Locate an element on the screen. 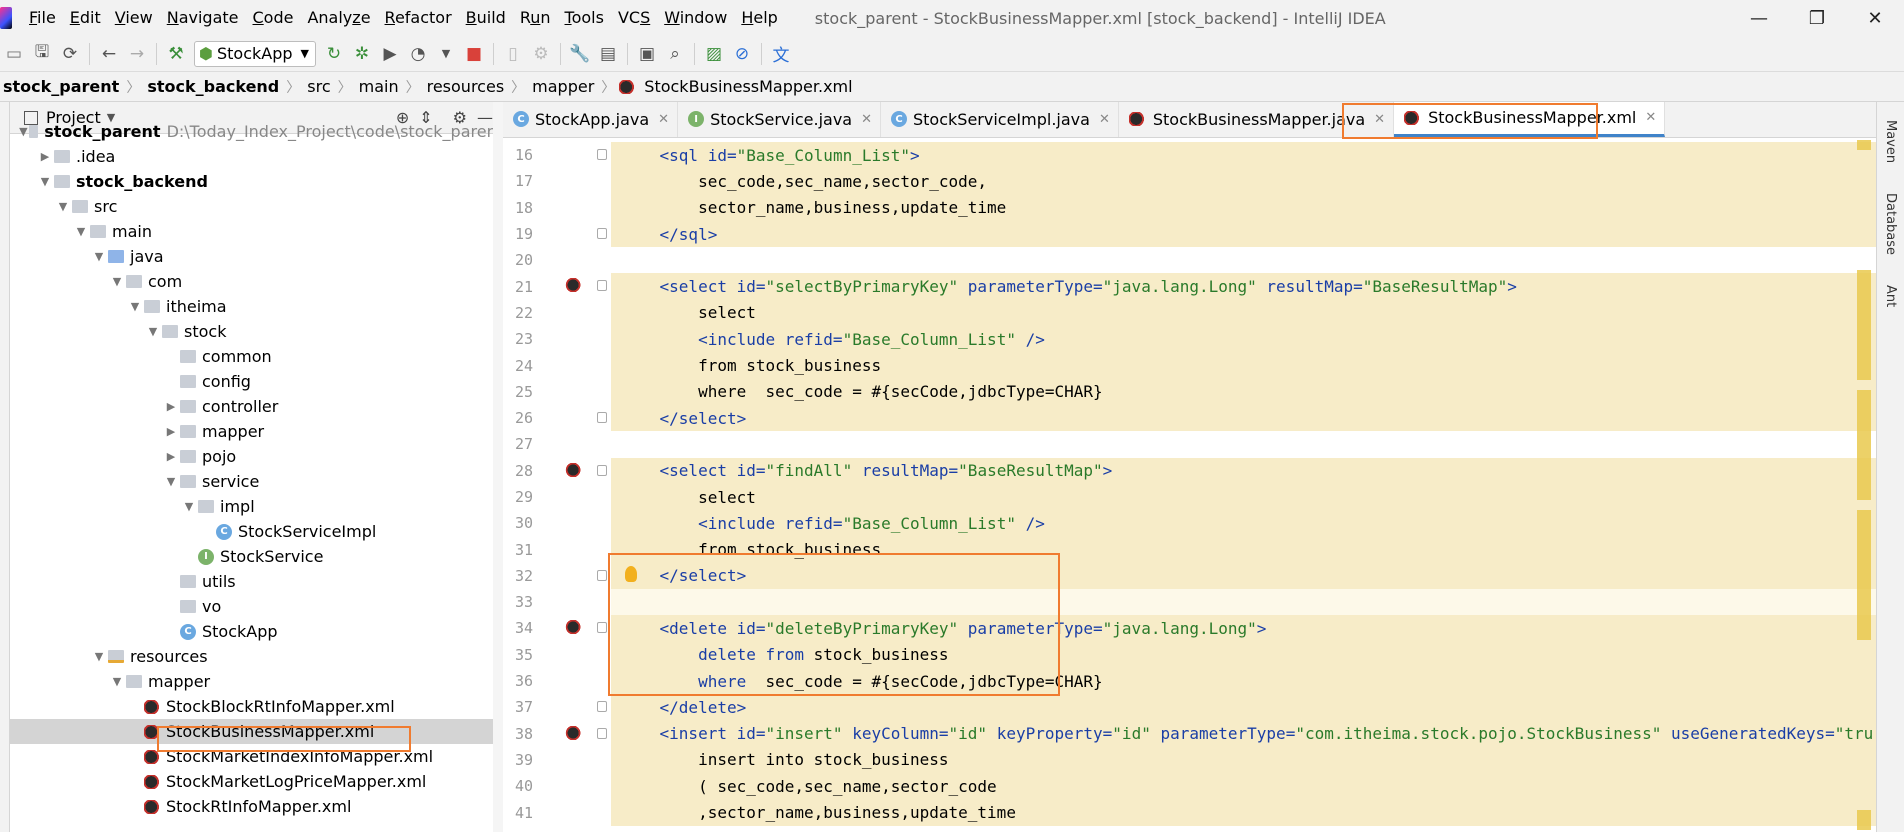  code-line: 20 is located at coordinates (1189, 260).